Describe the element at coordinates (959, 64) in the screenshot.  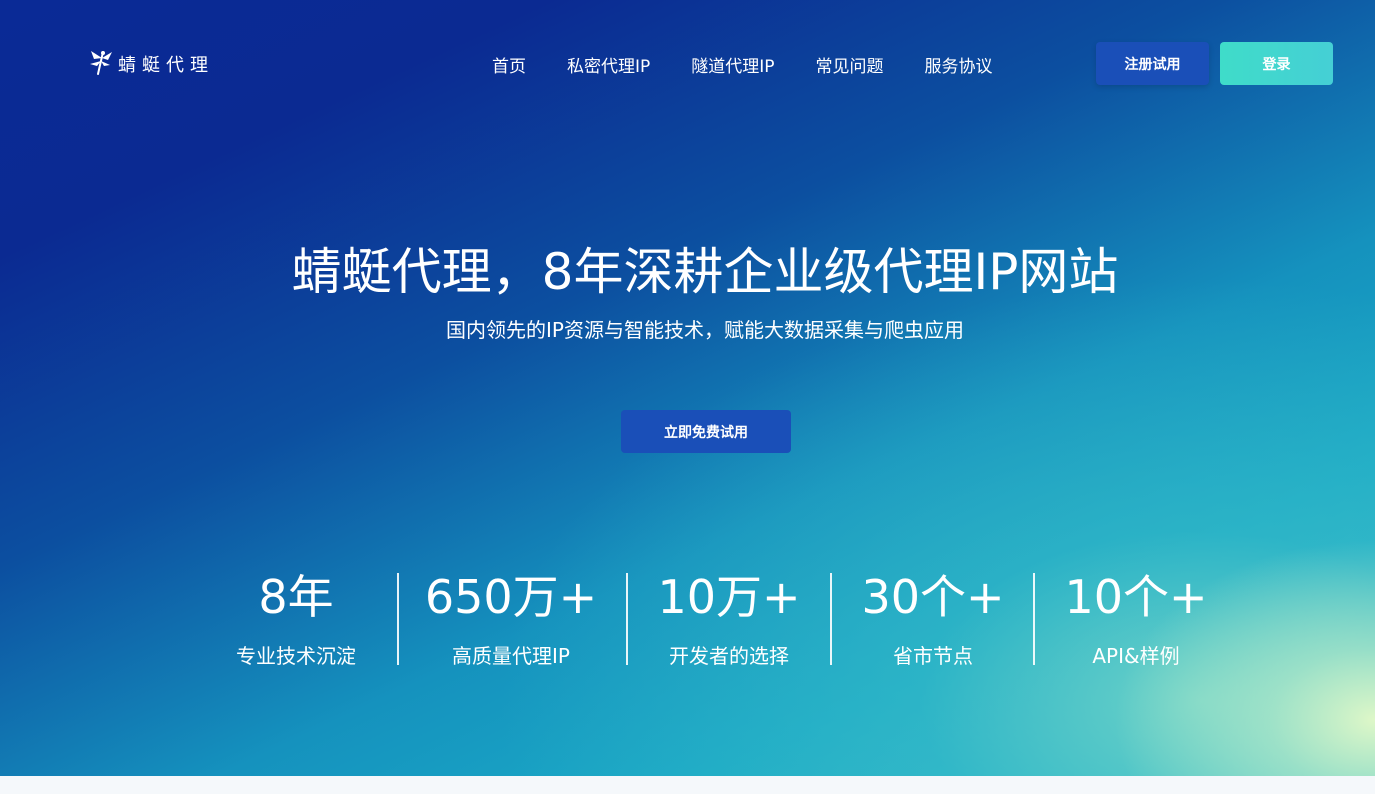
I see `nav-item-terms: 服务协议` at that location.